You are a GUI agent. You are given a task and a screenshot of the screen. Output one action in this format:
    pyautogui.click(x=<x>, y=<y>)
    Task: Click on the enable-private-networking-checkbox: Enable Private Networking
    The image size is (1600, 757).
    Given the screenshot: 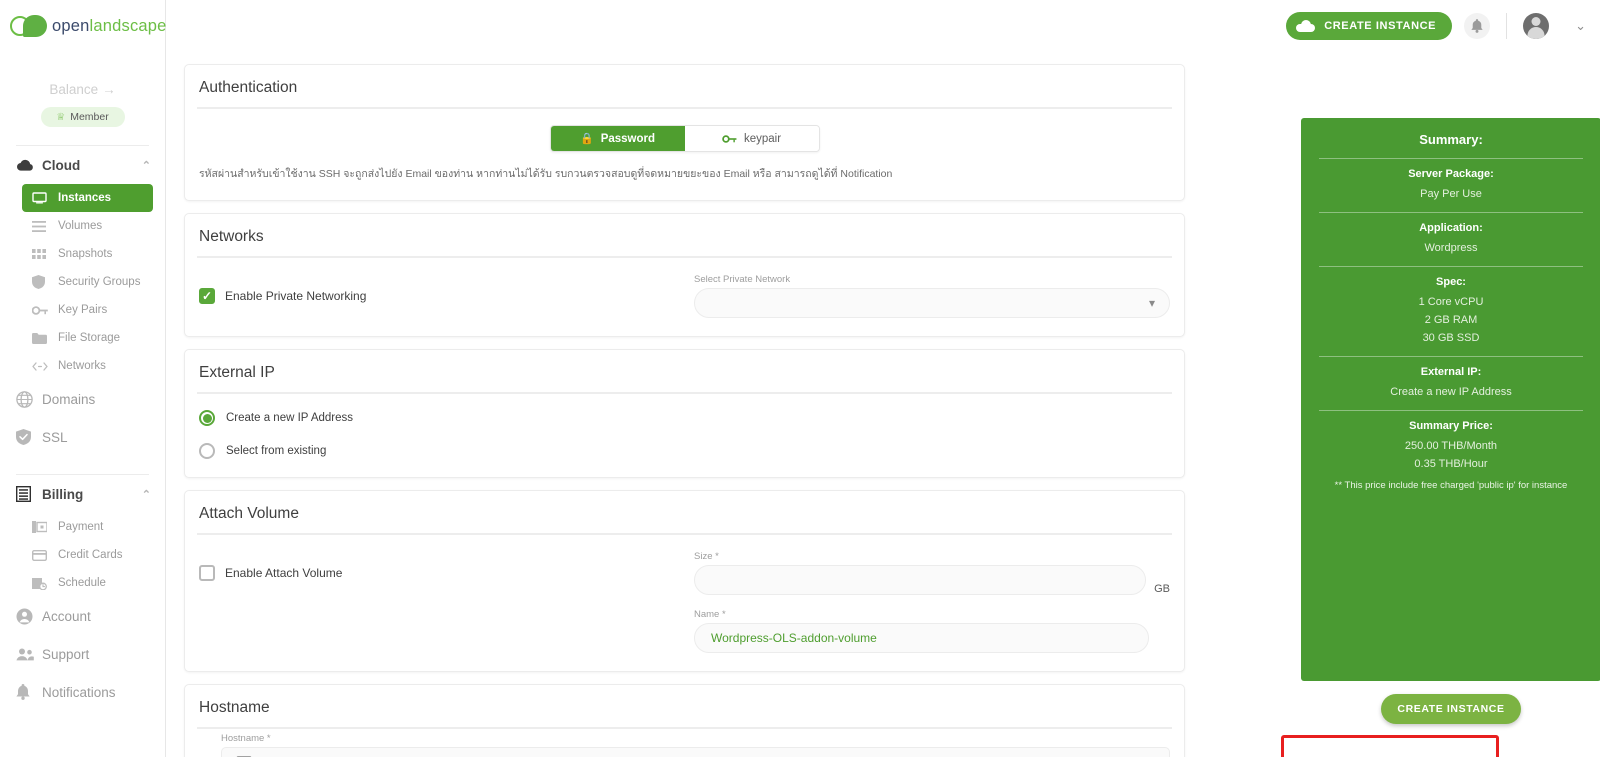 What is the action you would take?
    pyautogui.click(x=446, y=296)
    